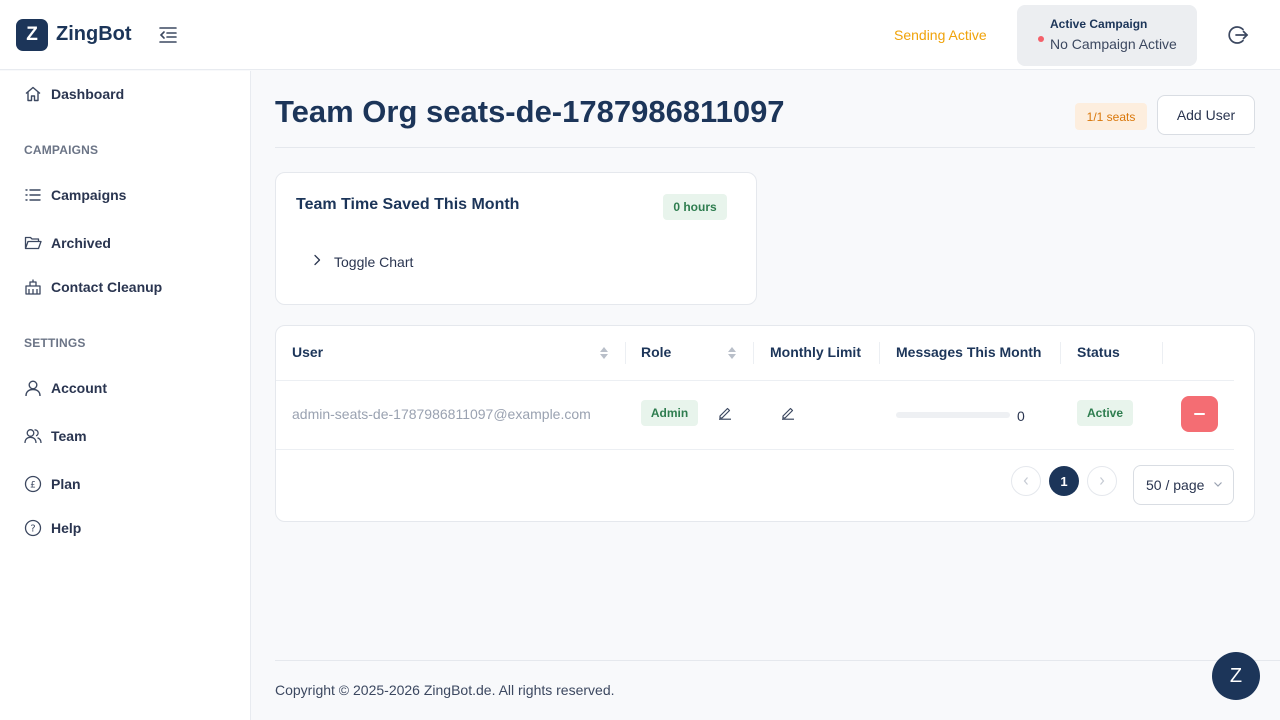 This screenshot has width=1280, height=720. What do you see at coordinates (953, 415) in the screenshot?
I see `messages-progress-bar` at bounding box center [953, 415].